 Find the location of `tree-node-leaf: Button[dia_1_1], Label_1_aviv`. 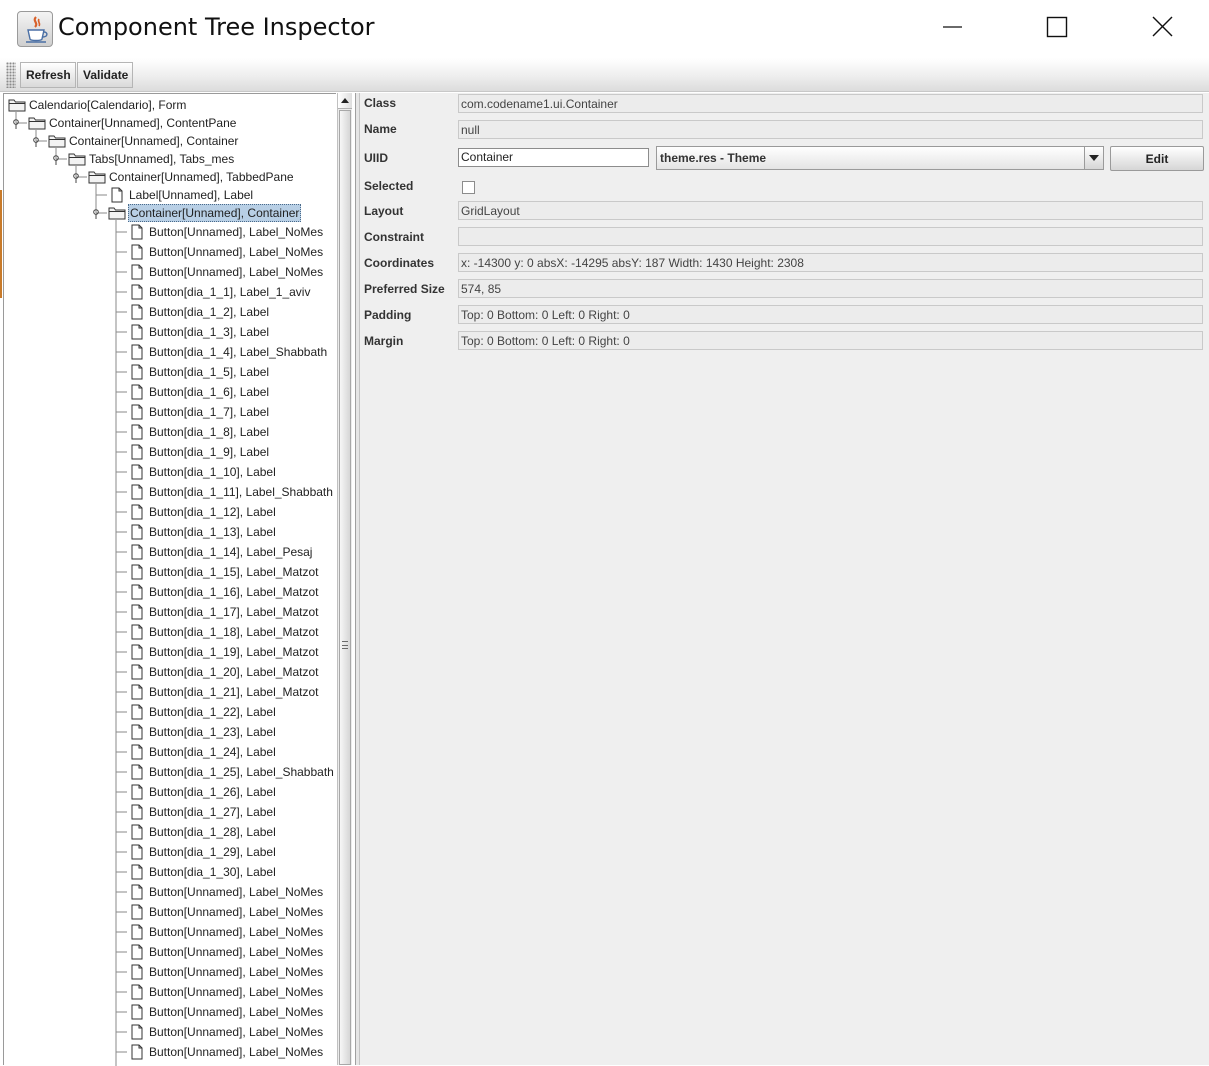

tree-node-leaf: Button[dia_1_1], Label_1_aviv is located at coordinates (219, 292).